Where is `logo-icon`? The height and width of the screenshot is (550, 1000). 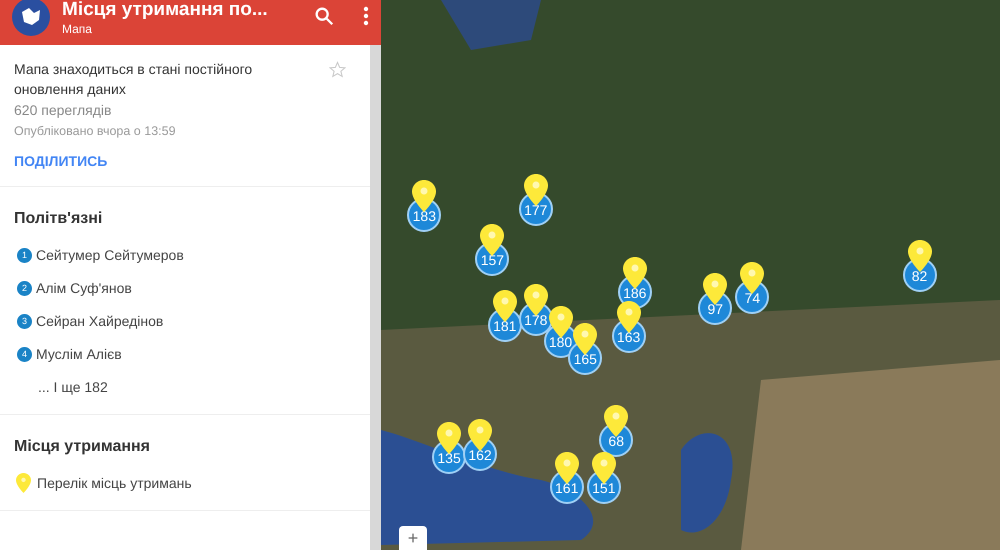 logo-icon is located at coordinates (31, 18).